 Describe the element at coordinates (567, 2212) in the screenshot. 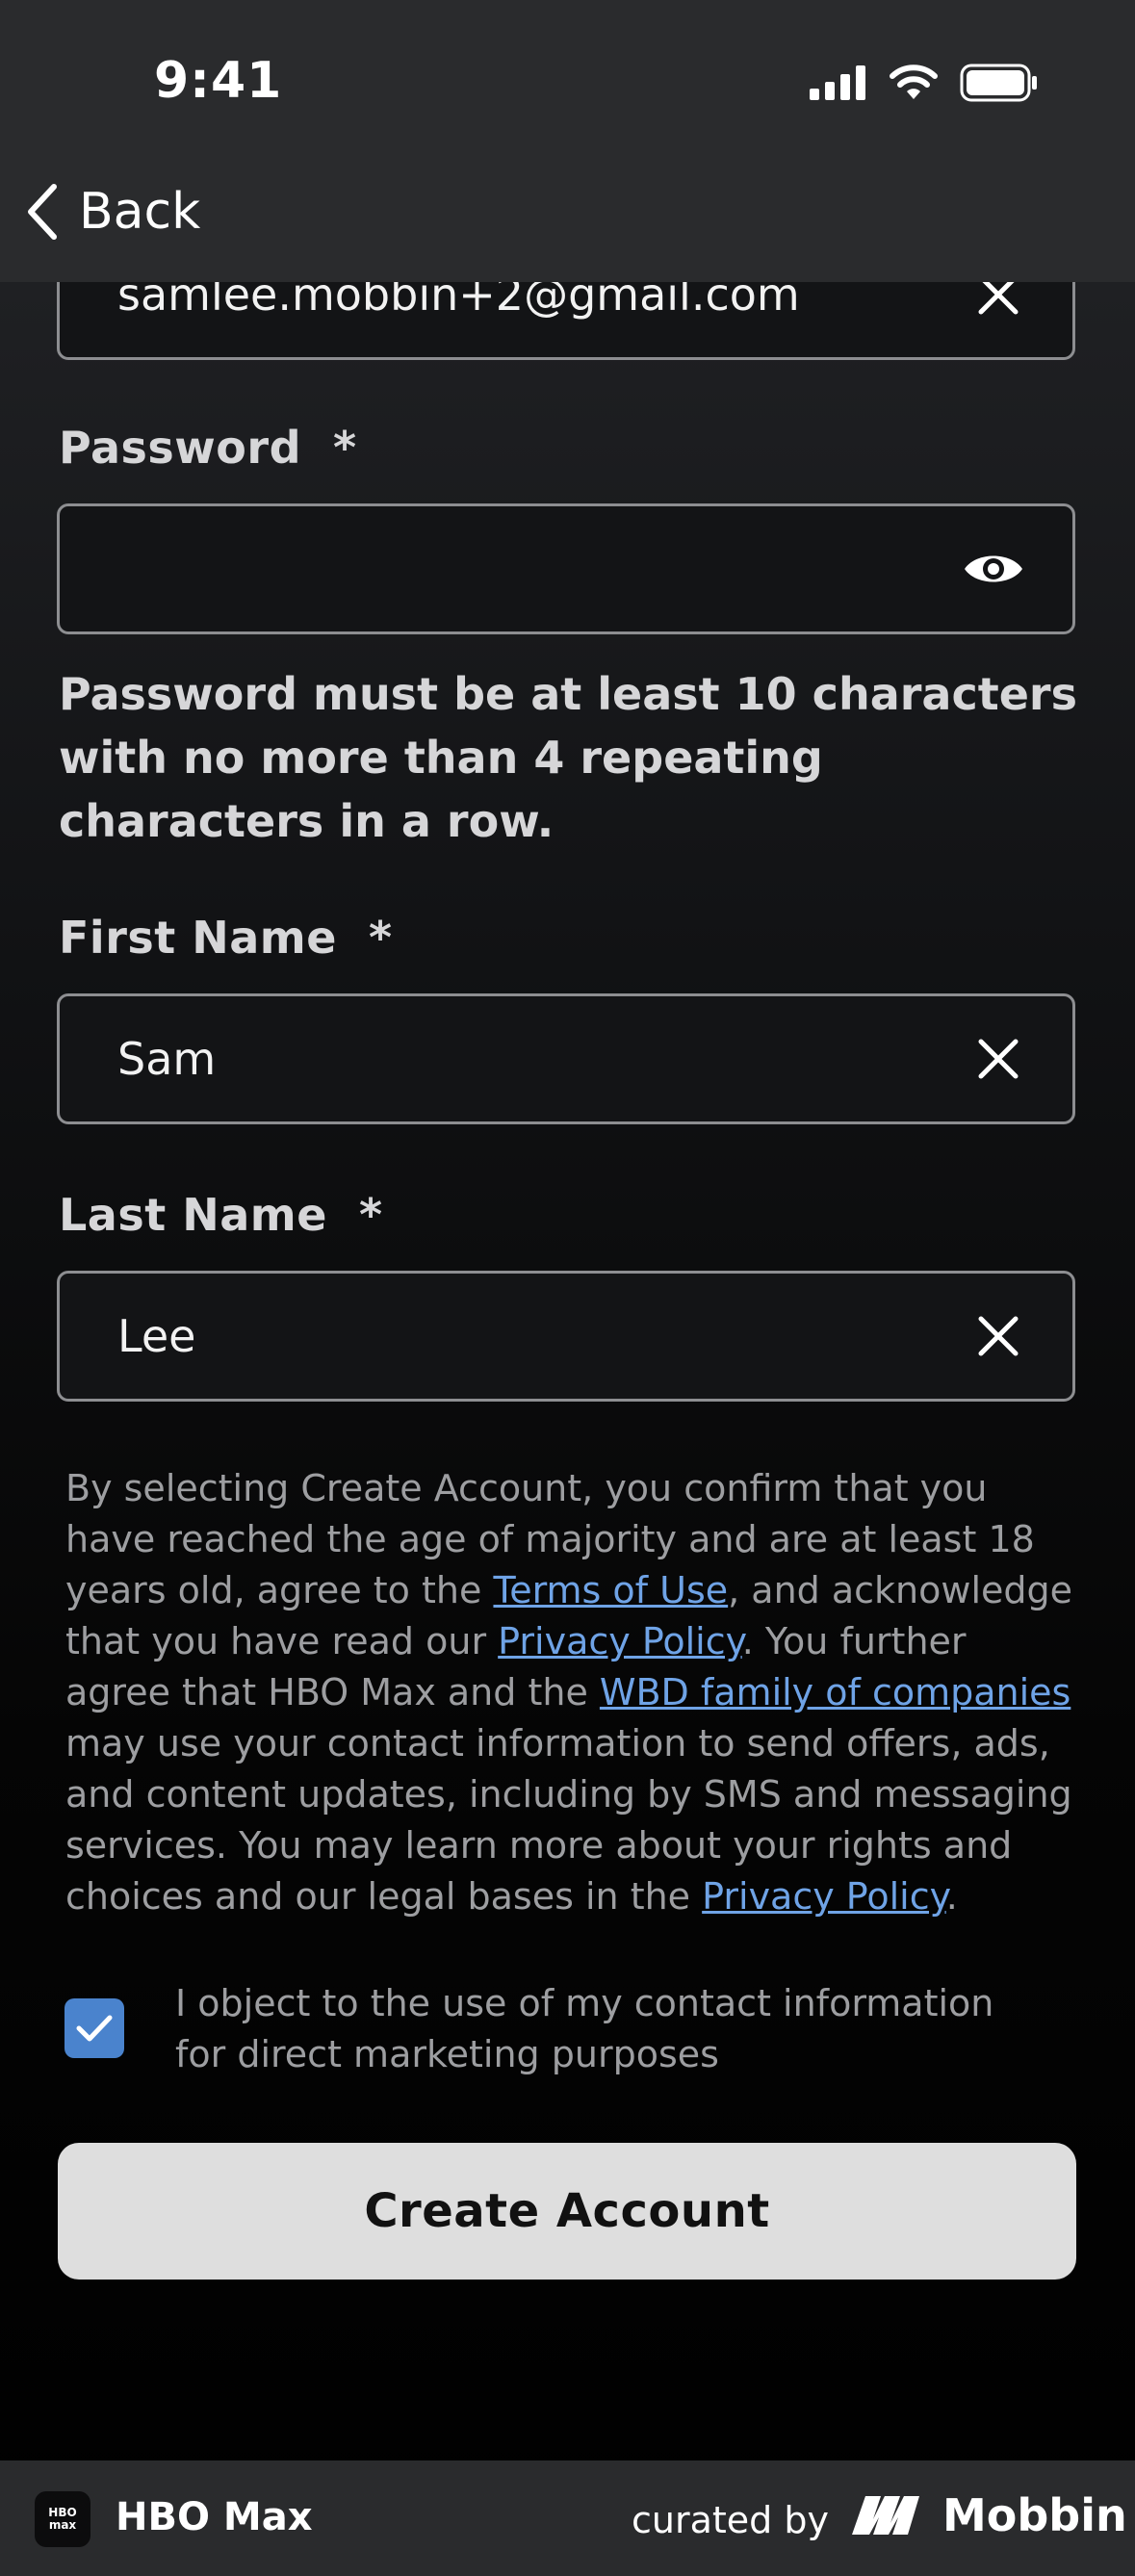

I see `create-account-button: Create Account` at that location.